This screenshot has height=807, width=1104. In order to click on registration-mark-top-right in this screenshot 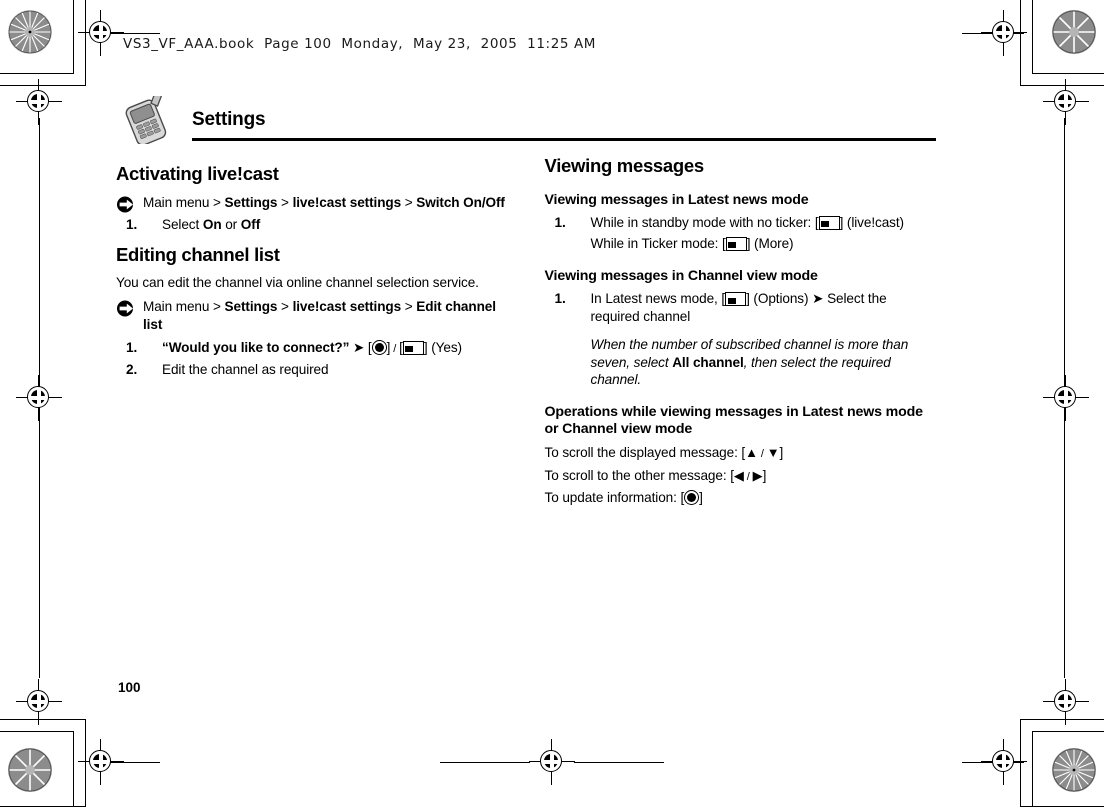, I will do `click(1004, 33)`.